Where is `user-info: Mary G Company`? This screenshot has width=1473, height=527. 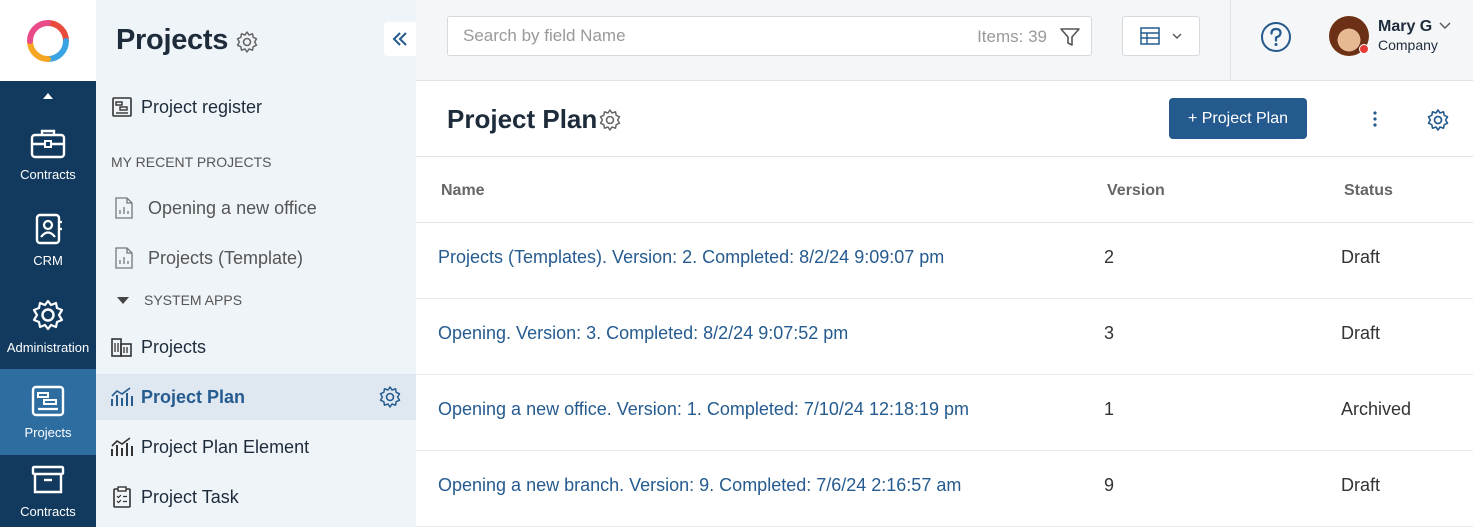 user-info: Mary G Company is located at coordinates (1408, 36).